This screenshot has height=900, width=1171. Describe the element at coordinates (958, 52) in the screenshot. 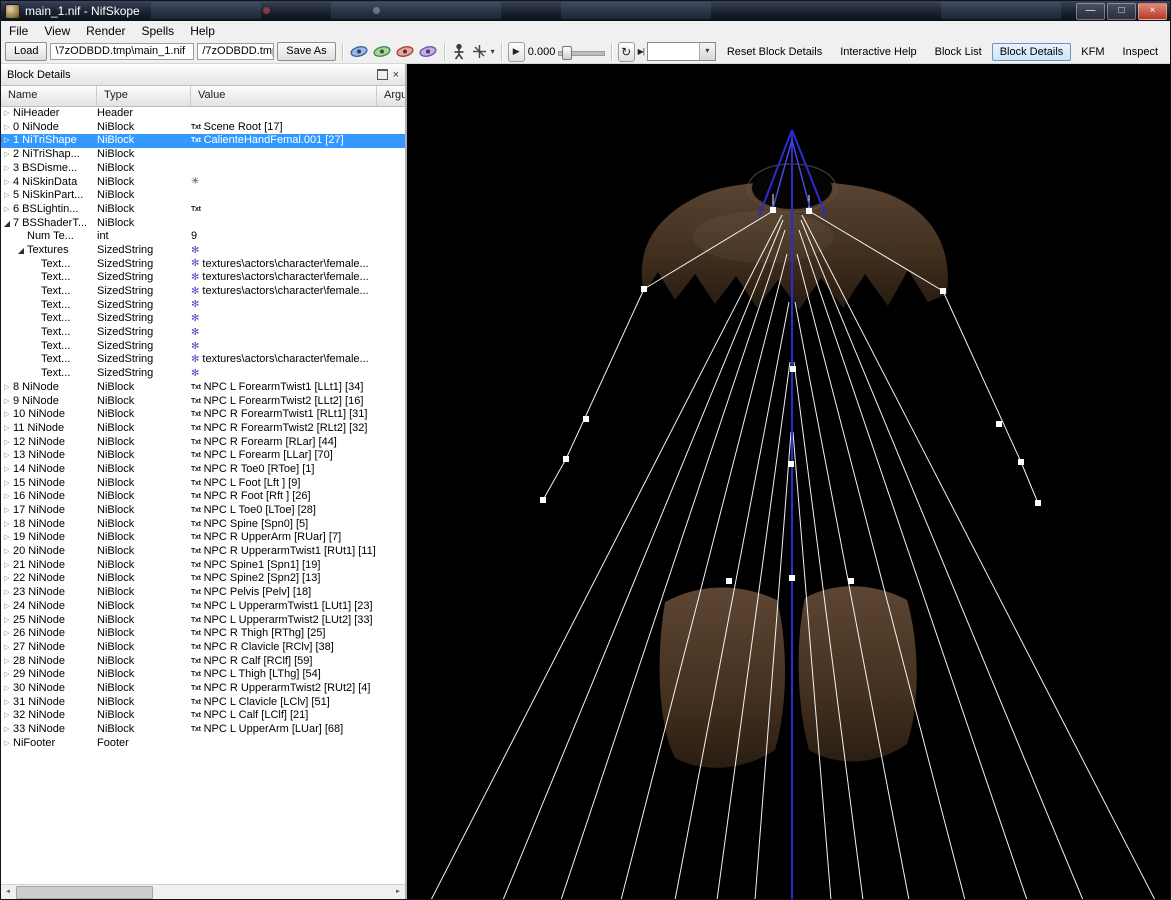

I see `block-list-button: Block List` at that location.